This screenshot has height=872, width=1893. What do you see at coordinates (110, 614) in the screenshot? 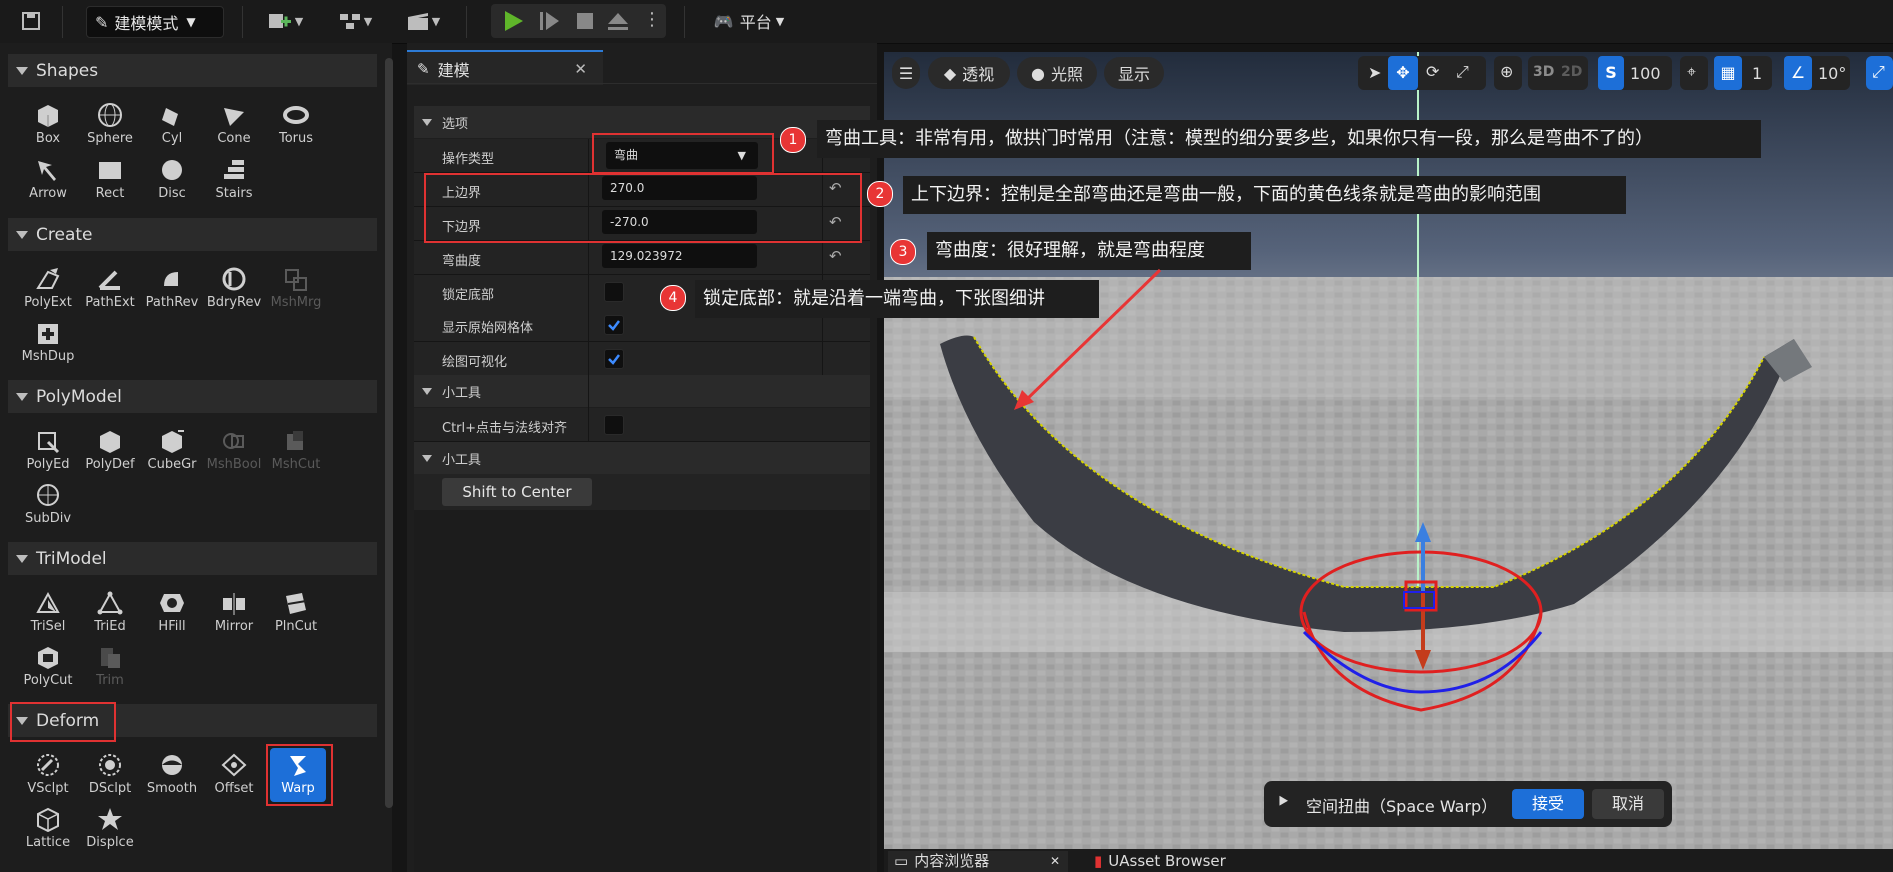
I see `tool-tried: TriEd` at bounding box center [110, 614].